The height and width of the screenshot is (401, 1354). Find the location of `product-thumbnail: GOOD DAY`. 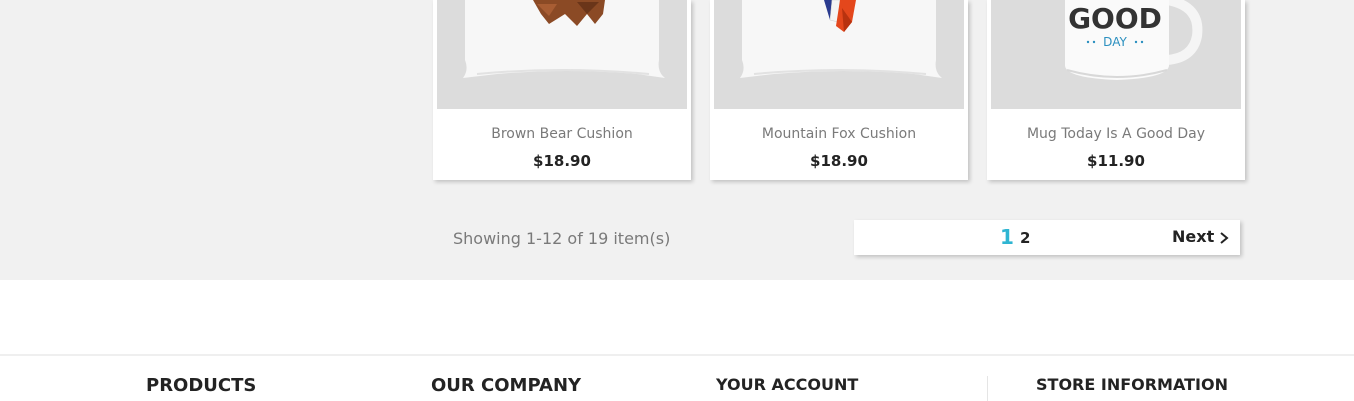

product-thumbnail: GOOD DAY is located at coordinates (1116, 54).